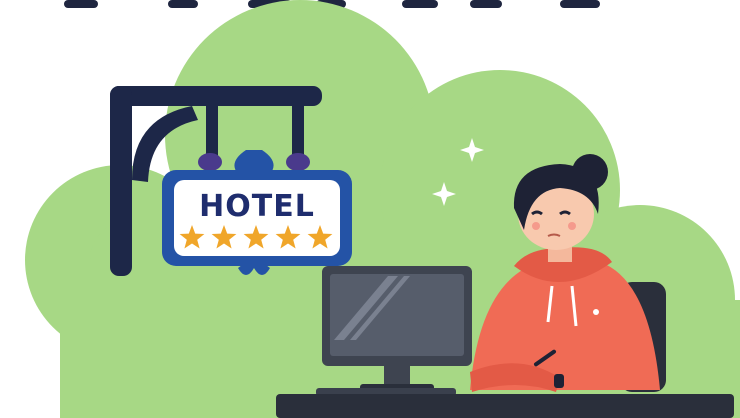 The width and height of the screenshot is (740, 418). What do you see at coordinates (505, 406) in the screenshot?
I see `desk` at bounding box center [505, 406].